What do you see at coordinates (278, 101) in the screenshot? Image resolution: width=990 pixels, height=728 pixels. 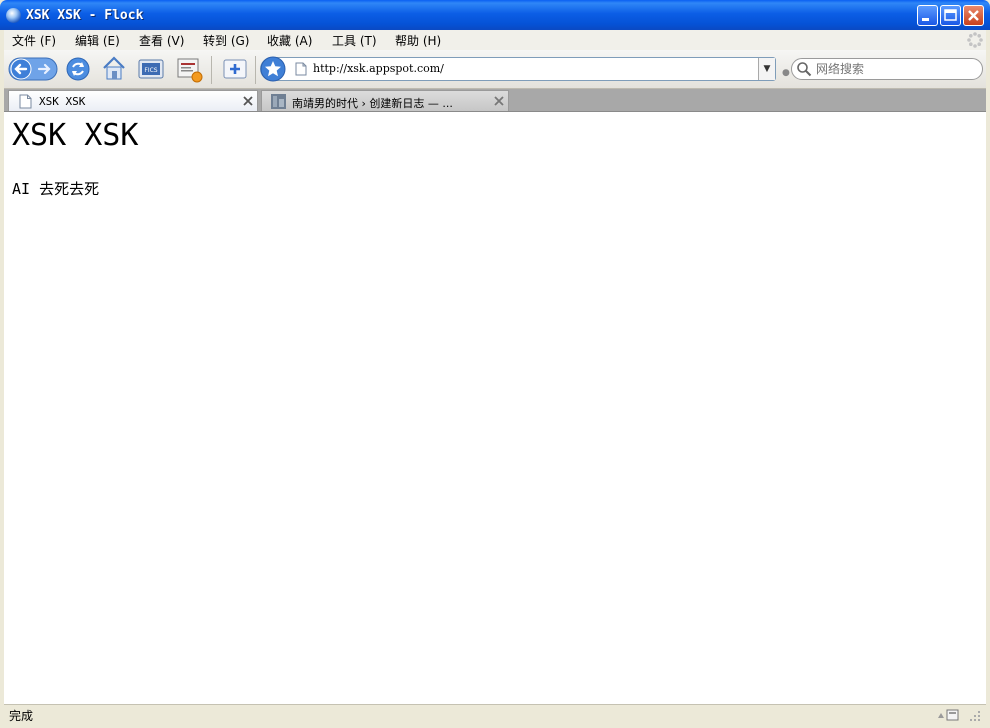 I see `site-favicon-icon` at bounding box center [278, 101].